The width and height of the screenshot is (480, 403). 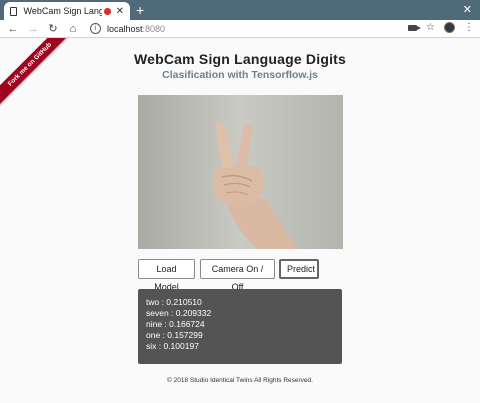 What do you see at coordinates (33, 29) in the screenshot?
I see `forward-icon: →` at bounding box center [33, 29].